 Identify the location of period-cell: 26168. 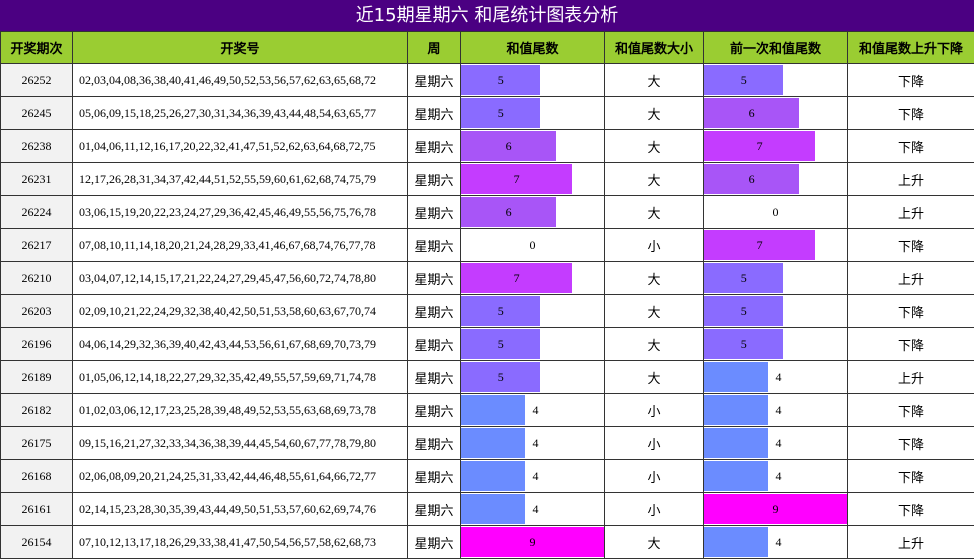
(36, 476).